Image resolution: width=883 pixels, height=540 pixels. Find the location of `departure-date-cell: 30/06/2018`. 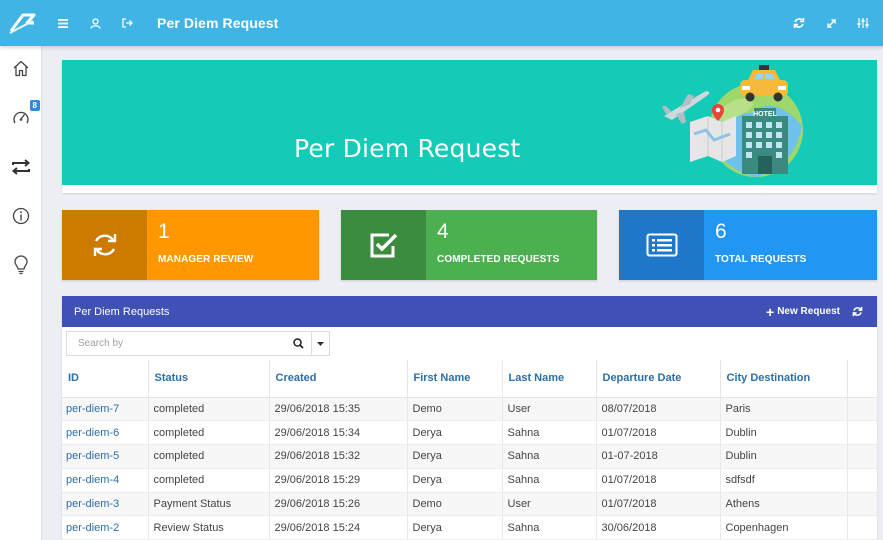

departure-date-cell: 30/06/2018 is located at coordinates (658, 527).